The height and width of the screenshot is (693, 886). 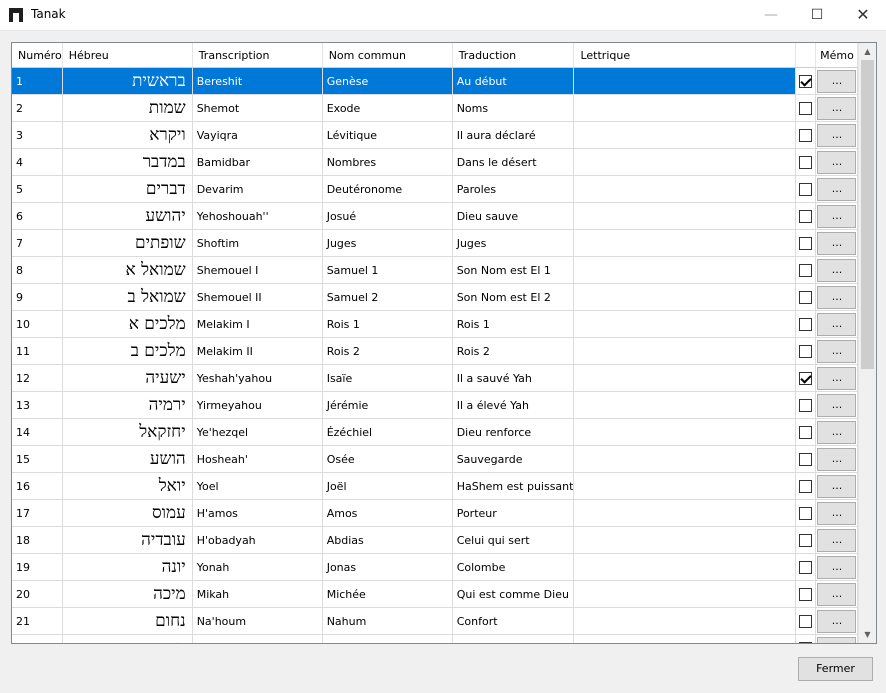 What do you see at coordinates (37, 486) in the screenshot?
I see `cell-numero: 16` at bounding box center [37, 486].